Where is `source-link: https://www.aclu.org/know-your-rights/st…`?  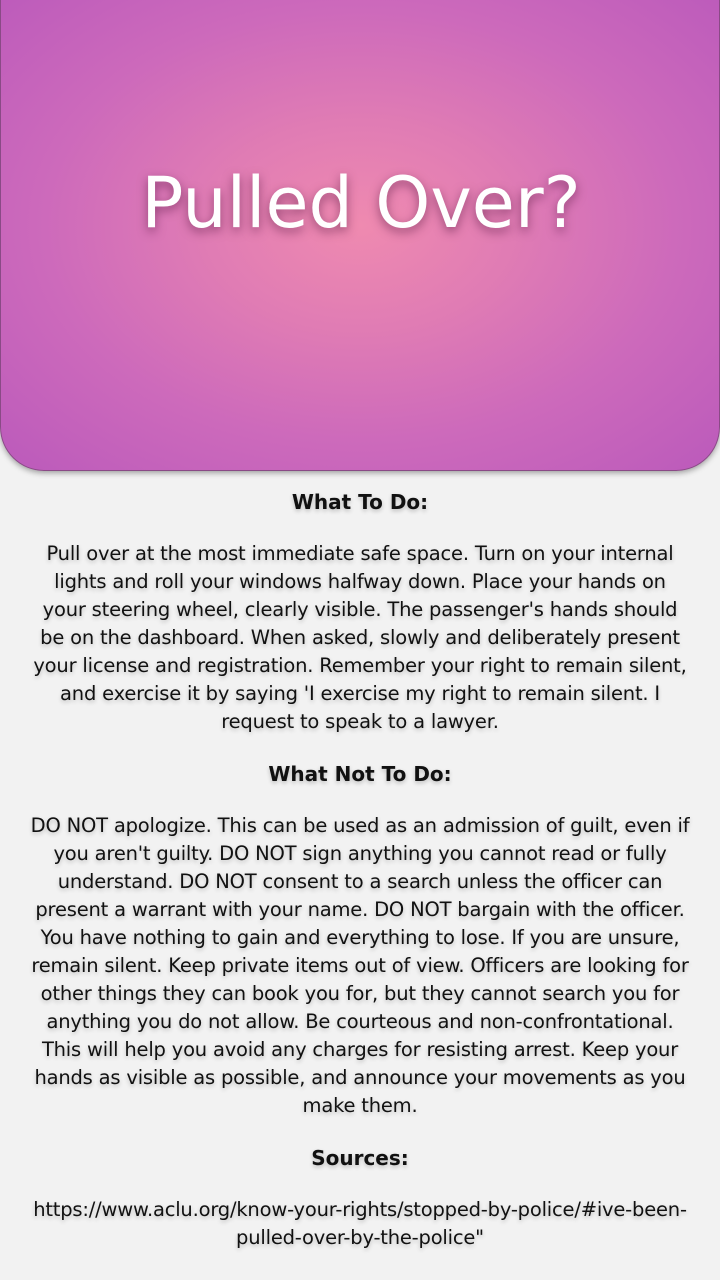 source-link: https://www.aclu.org/know-your-rights/st… is located at coordinates (360, 1224).